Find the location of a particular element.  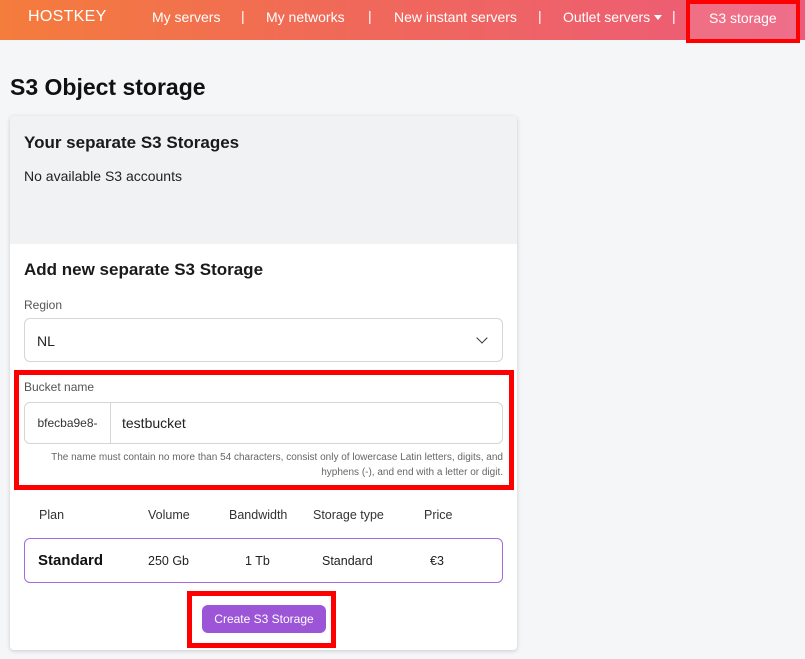

plan-price: €3 is located at coordinates (437, 561).